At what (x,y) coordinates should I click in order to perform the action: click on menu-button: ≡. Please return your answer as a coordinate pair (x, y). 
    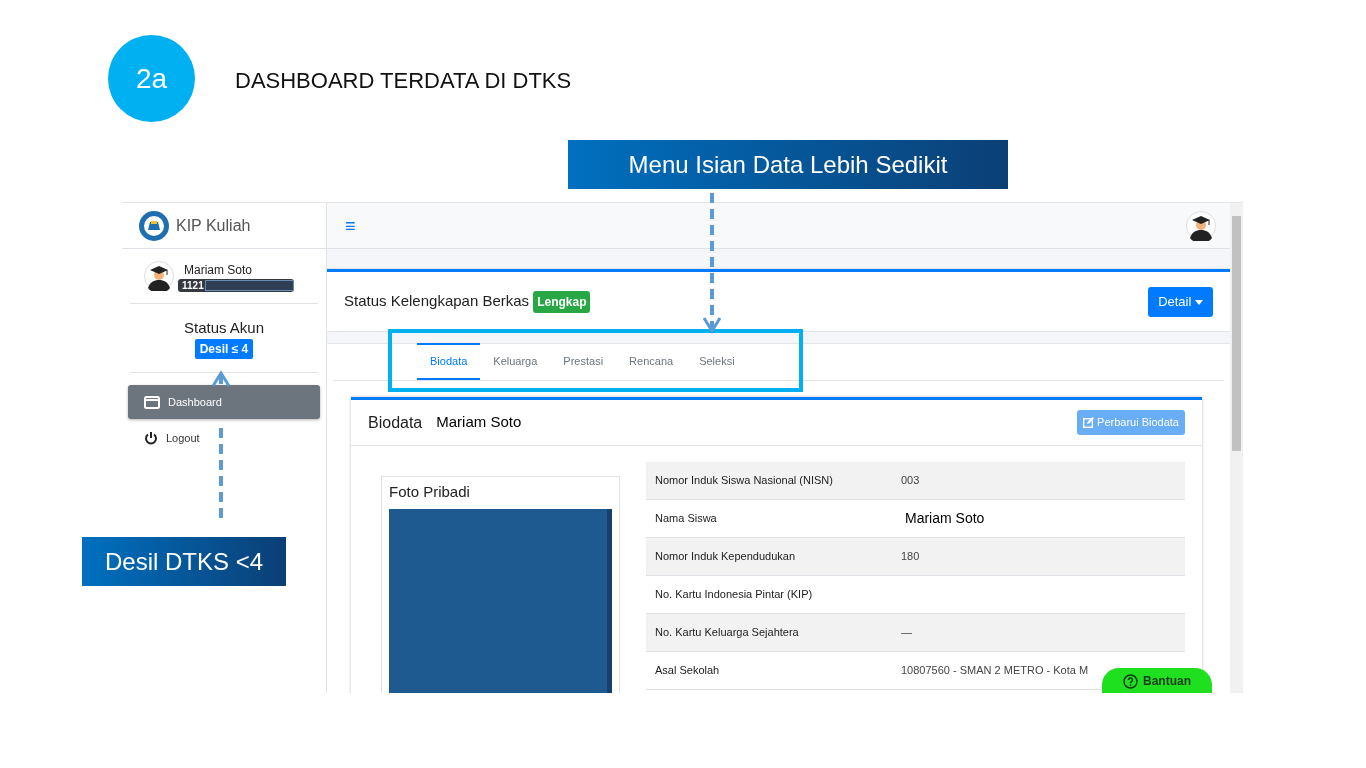
    Looking at the image, I should click on (350, 225).